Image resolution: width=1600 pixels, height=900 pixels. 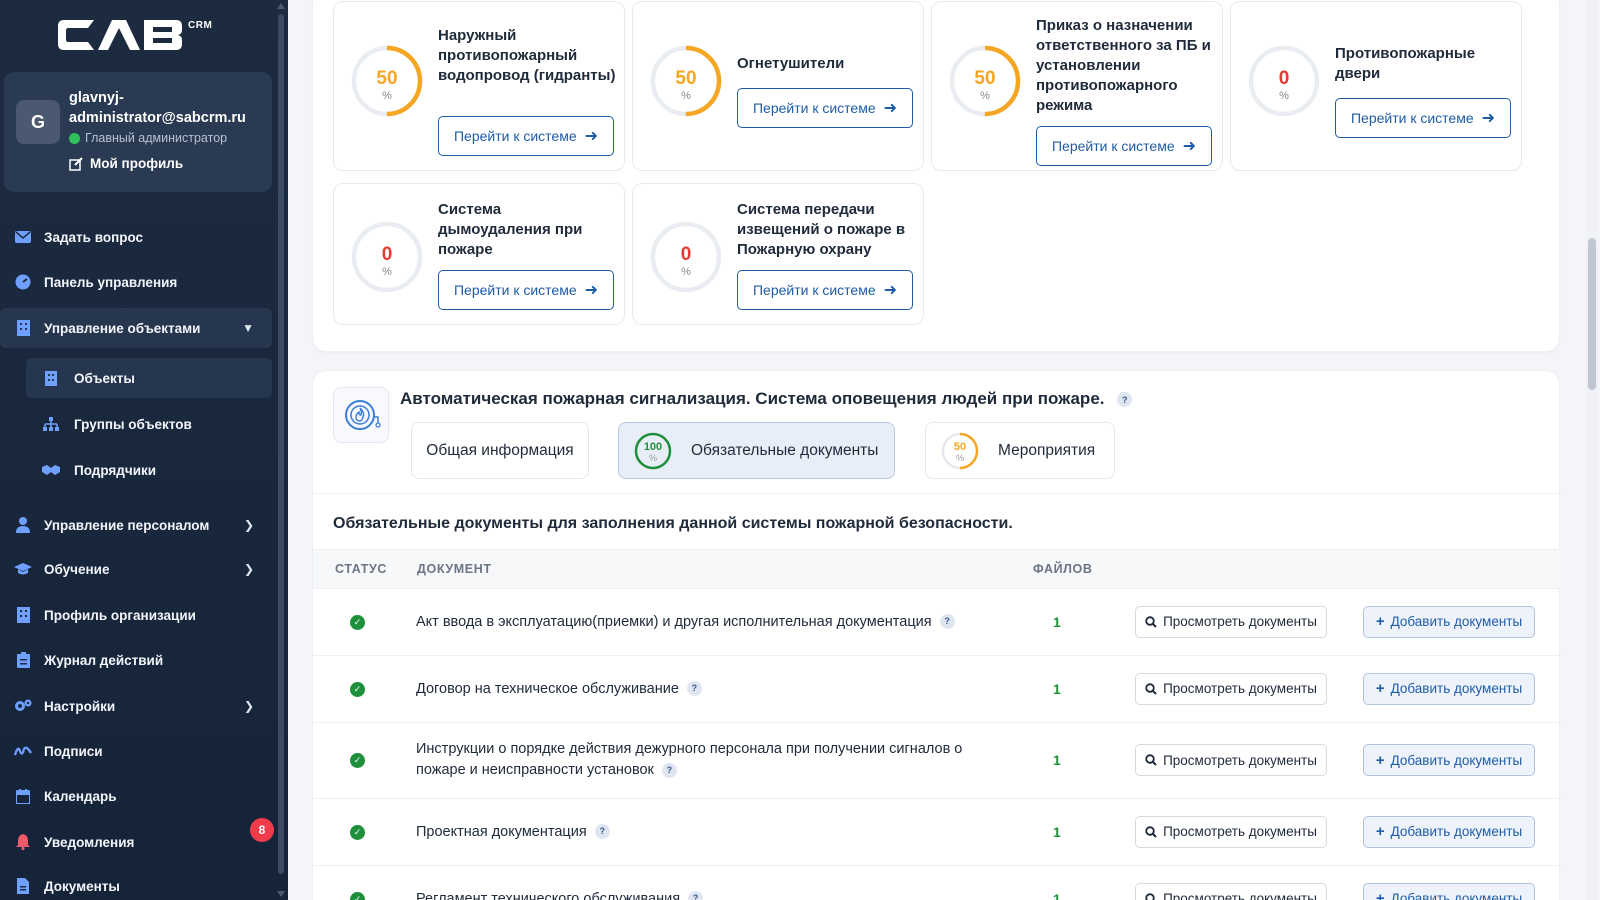 What do you see at coordinates (120, 615) in the screenshot?
I see `sidebar-item-label: Профиль организации` at bounding box center [120, 615].